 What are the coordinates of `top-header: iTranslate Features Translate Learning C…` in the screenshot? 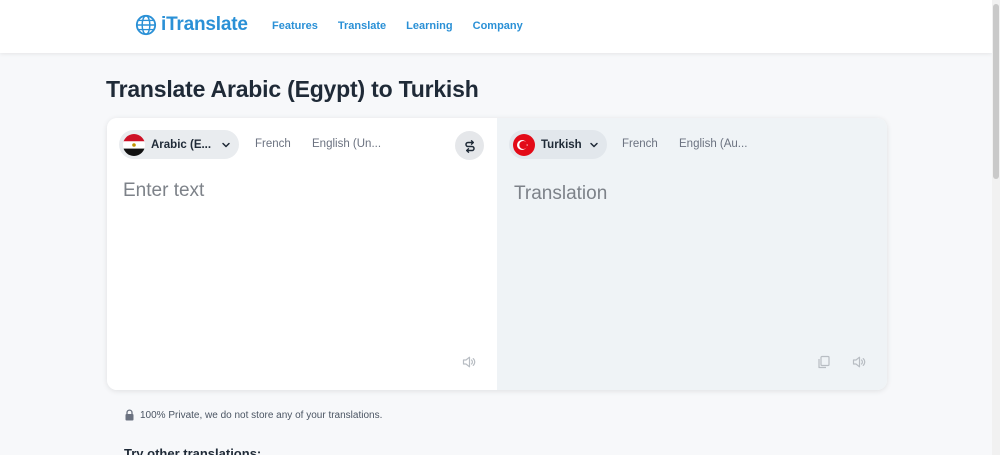 It's located at (496, 26).